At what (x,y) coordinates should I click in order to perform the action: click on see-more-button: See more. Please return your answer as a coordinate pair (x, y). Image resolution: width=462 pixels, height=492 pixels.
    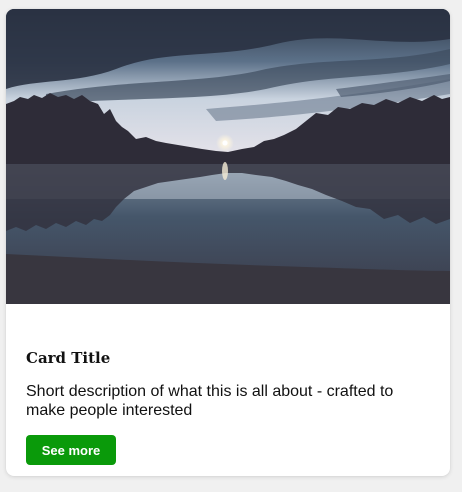
    Looking at the image, I should click on (71, 450).